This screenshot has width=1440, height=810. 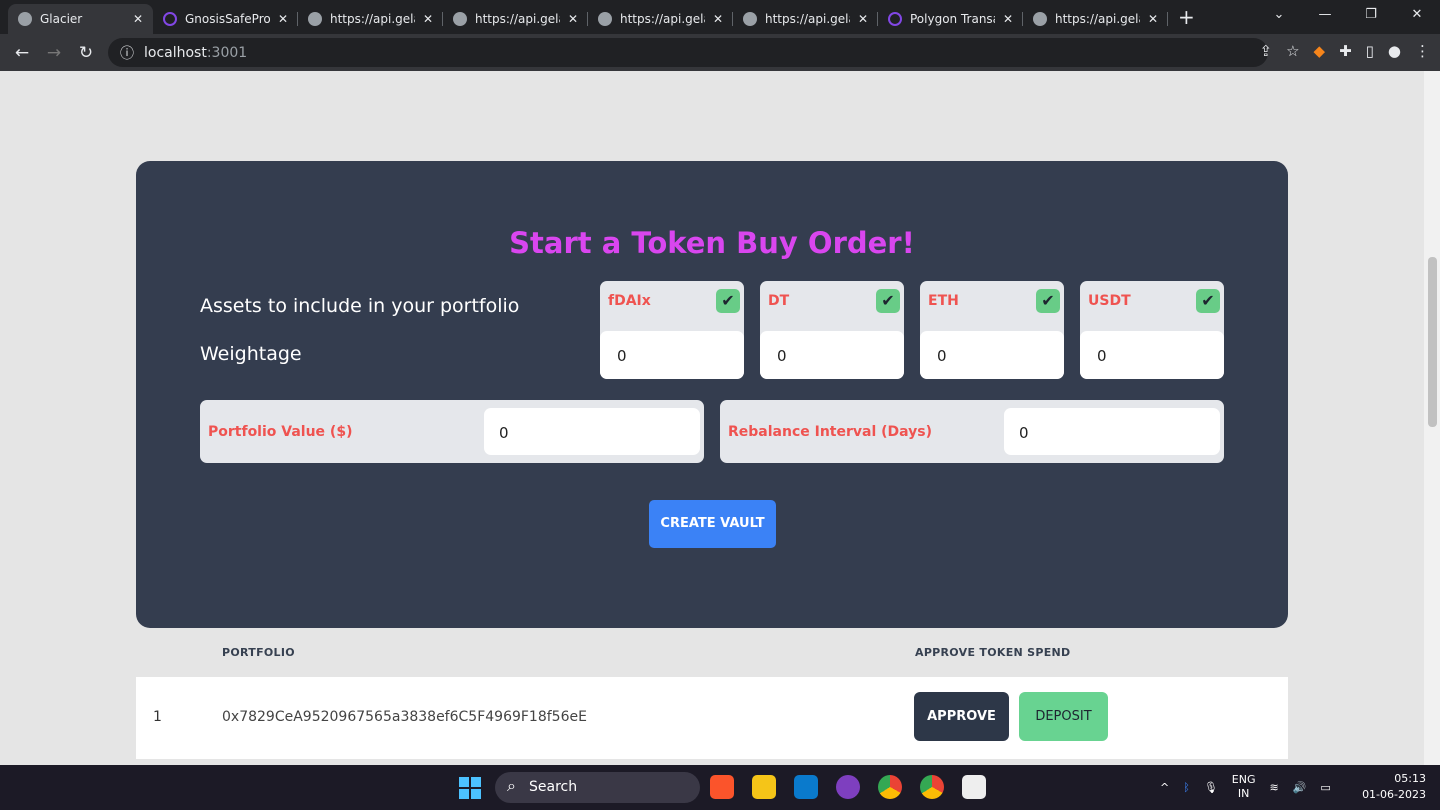 I want to click on tab-search-icon: ⌄, so click(x=1279, y=15).